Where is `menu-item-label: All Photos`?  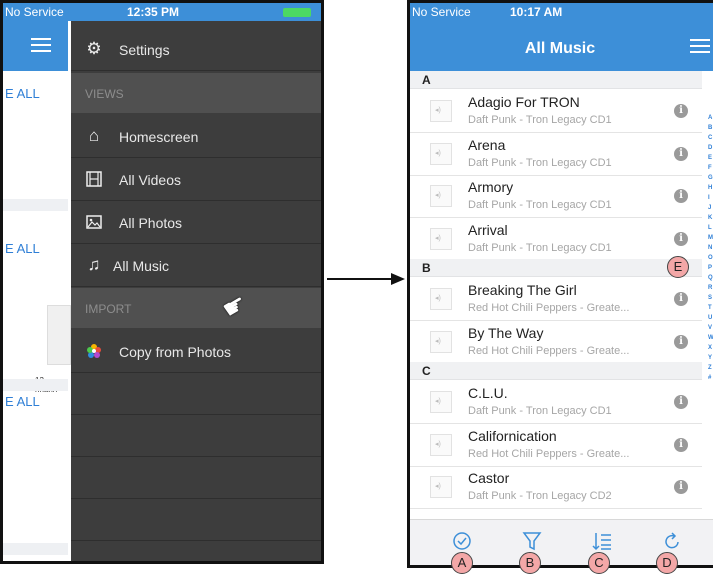 menu-item-label: All Photos is located at coordinates (151, 223).